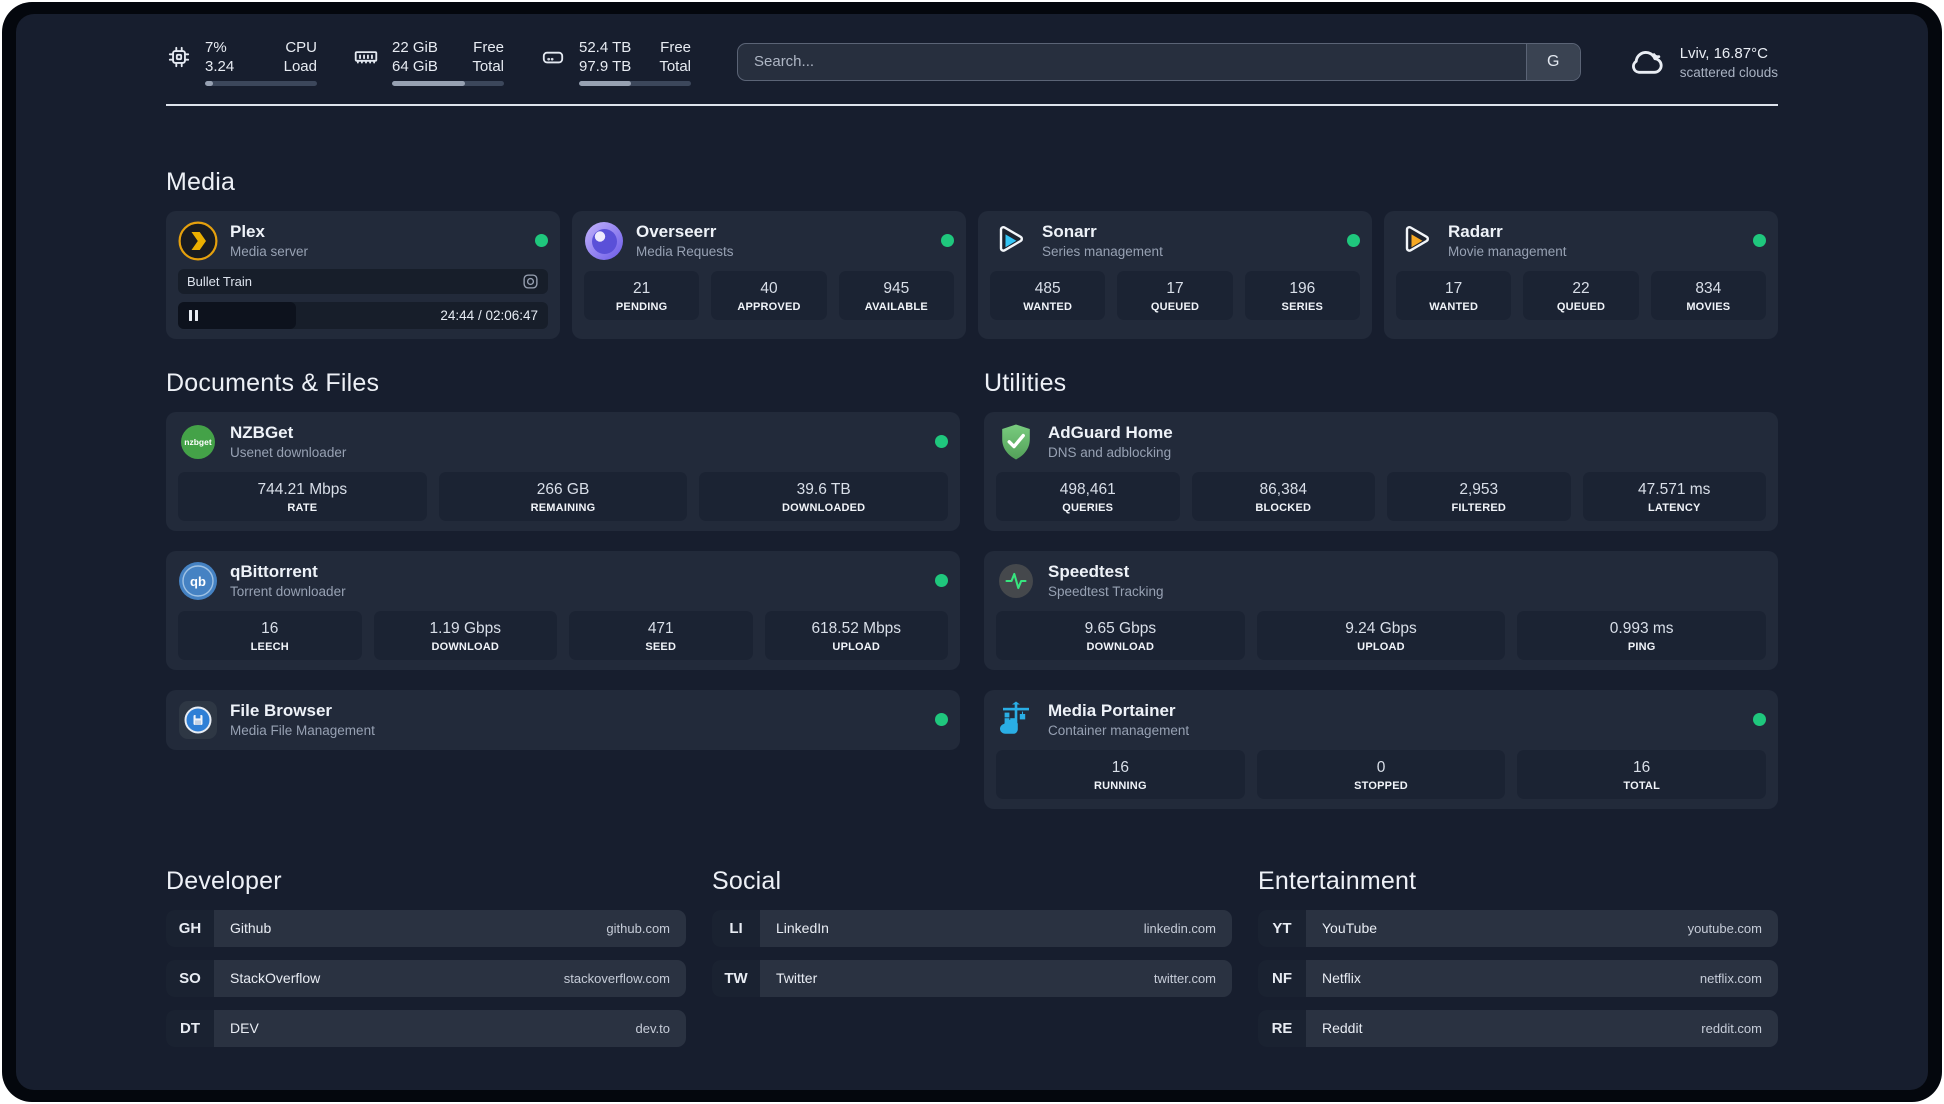 The height and width of the screenshot is (1104, 1944). Describe the element at coordinates (1641, 785) in the screenshot. I see `stat-label: TOTAL` at that location.